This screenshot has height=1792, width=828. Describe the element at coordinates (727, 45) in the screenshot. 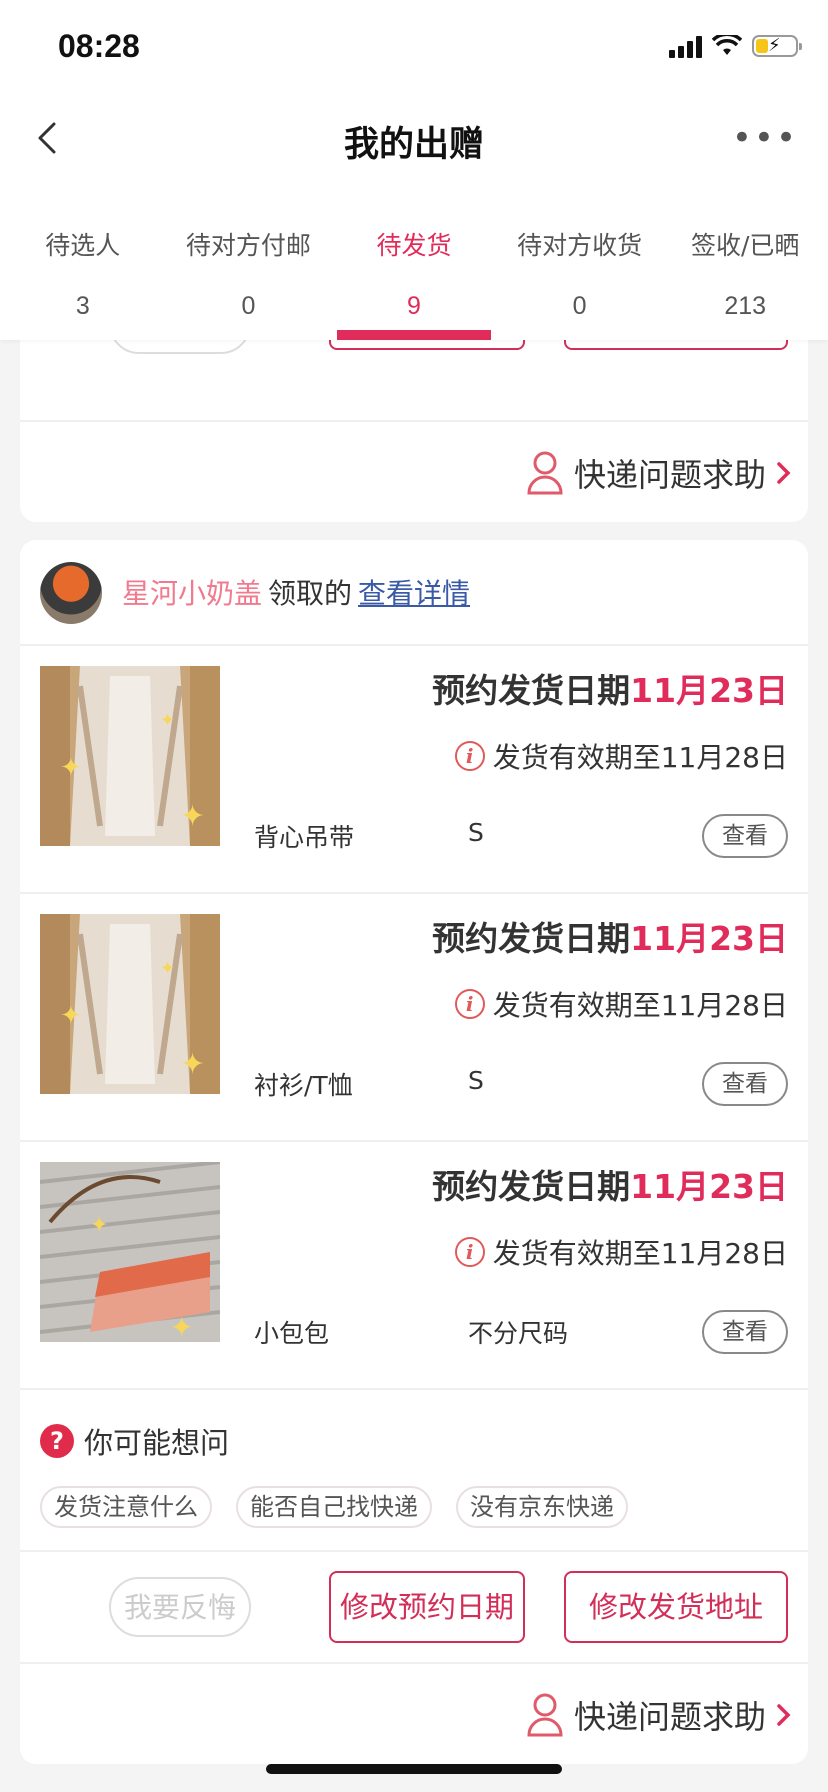

I see `wifi-icon` at that location.